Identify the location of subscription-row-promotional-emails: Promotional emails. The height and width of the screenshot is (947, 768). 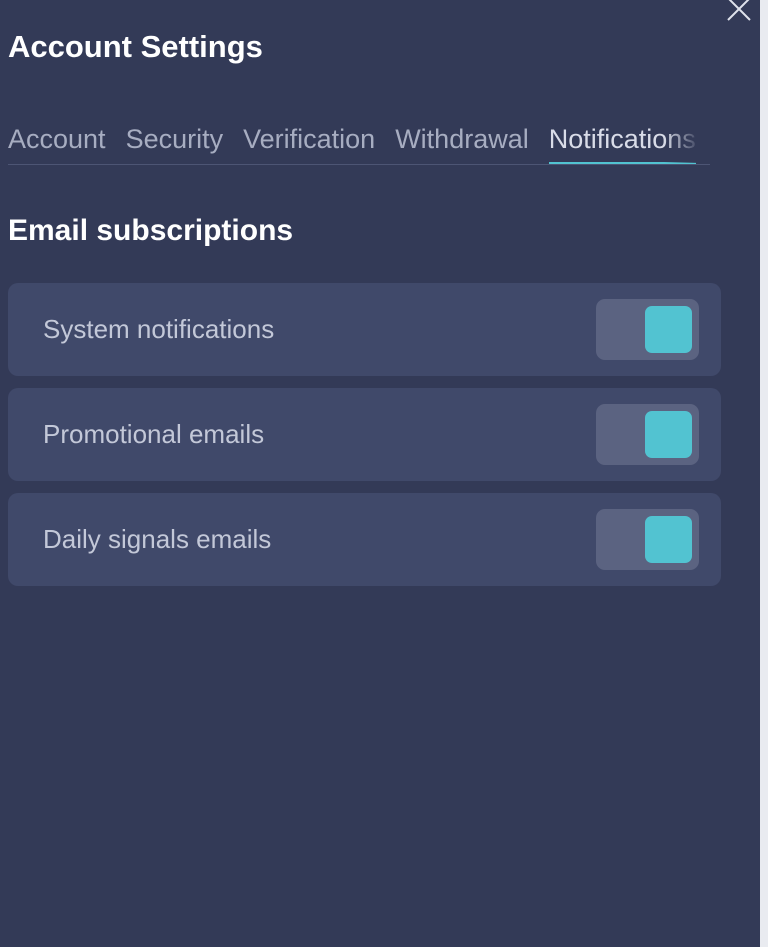
(364, 434).